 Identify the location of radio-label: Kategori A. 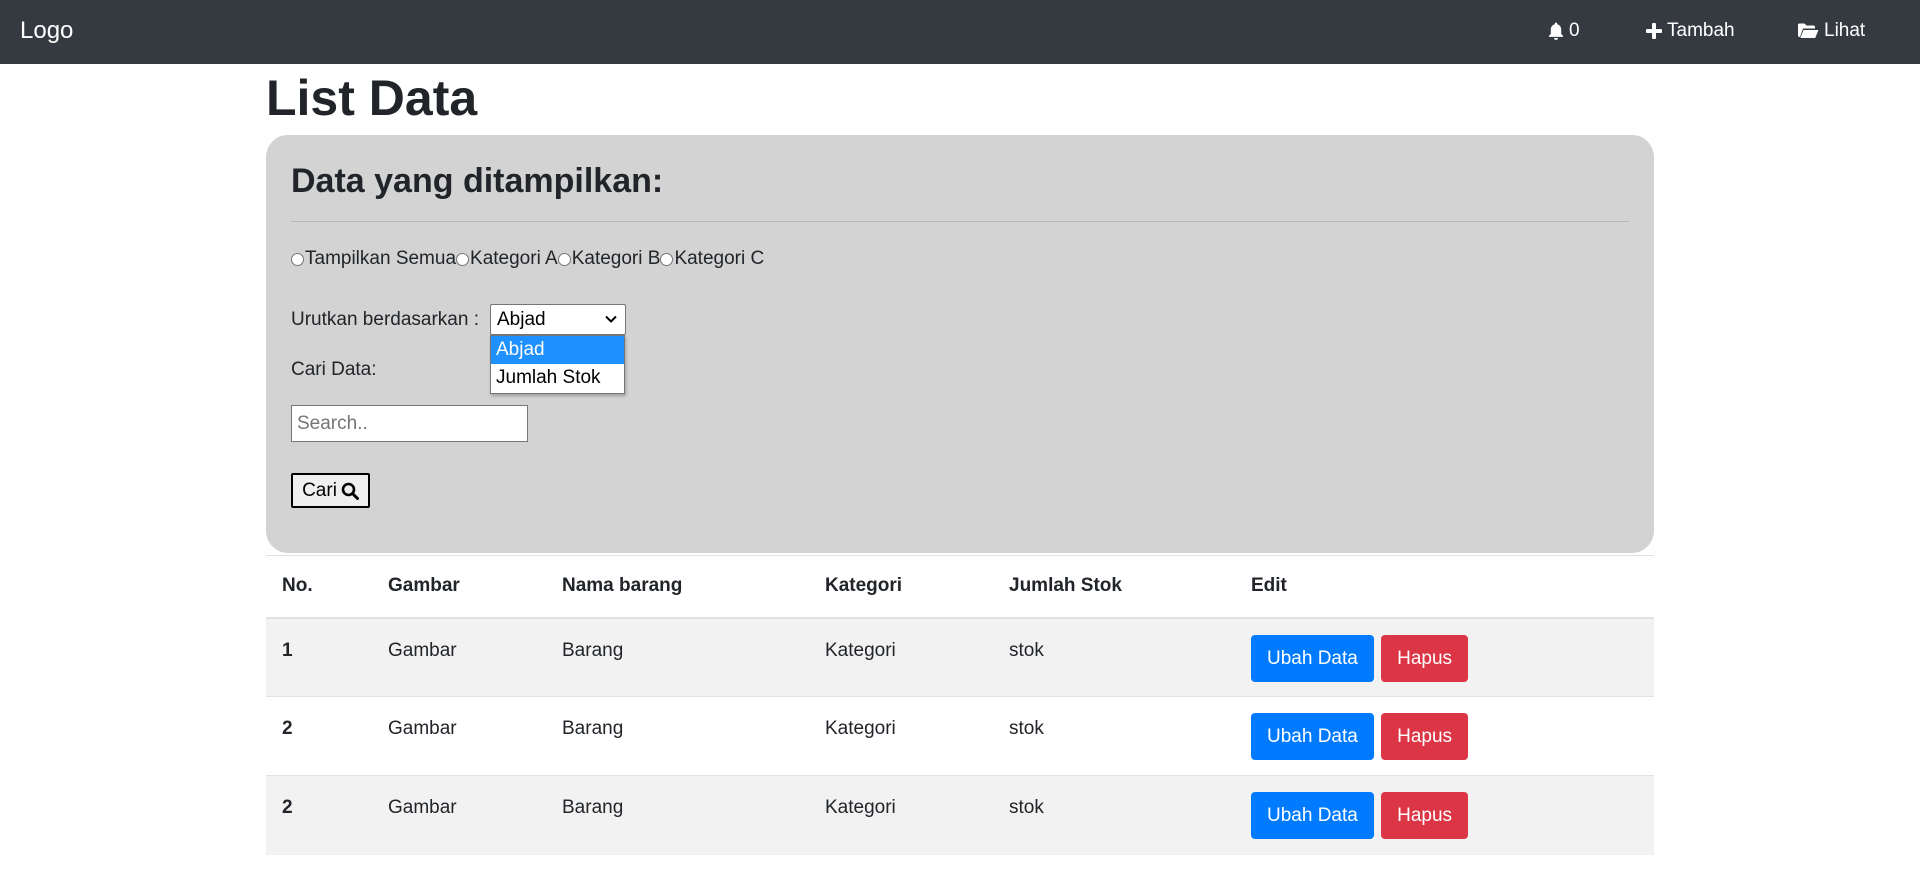
(514, 258).